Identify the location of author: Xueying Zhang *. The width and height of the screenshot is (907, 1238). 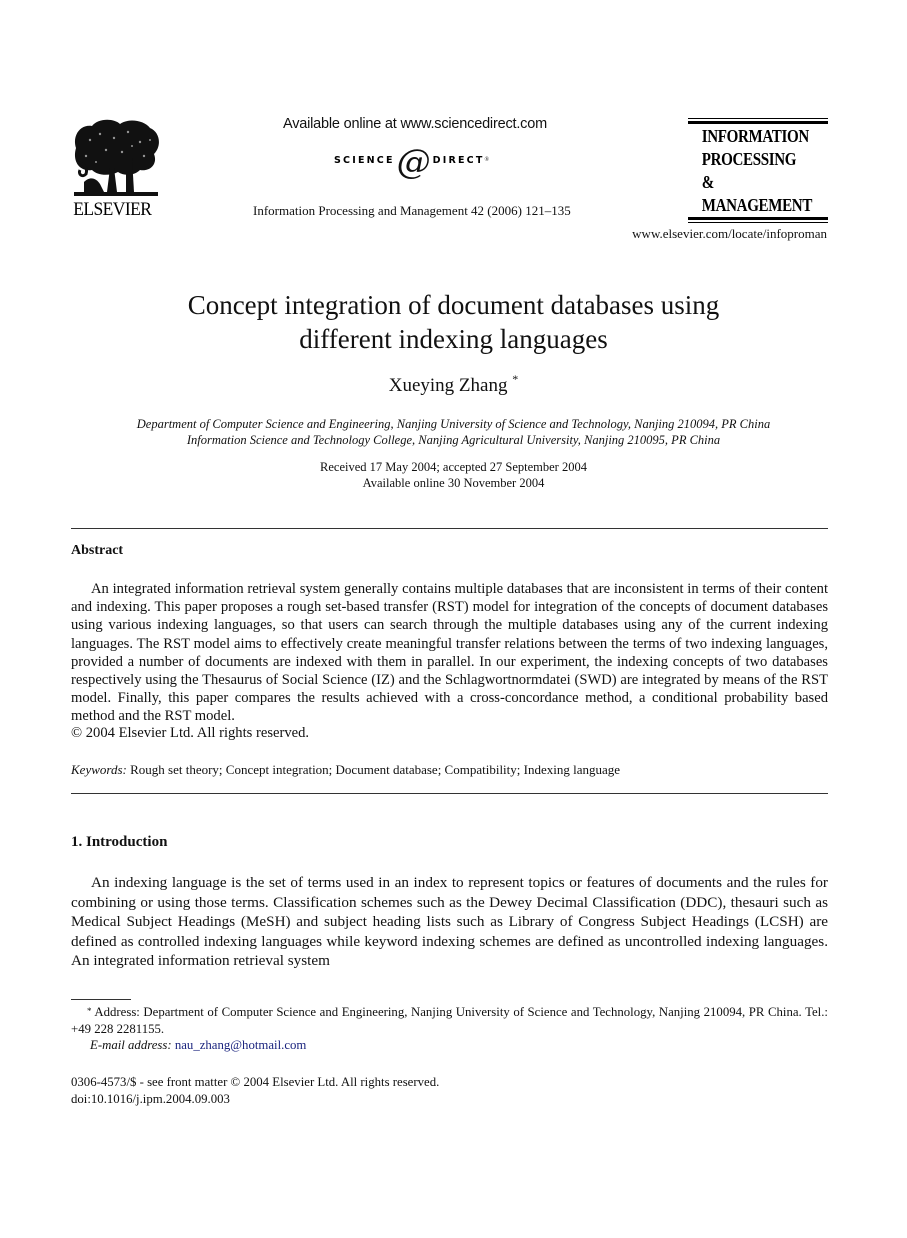
(453, 384).